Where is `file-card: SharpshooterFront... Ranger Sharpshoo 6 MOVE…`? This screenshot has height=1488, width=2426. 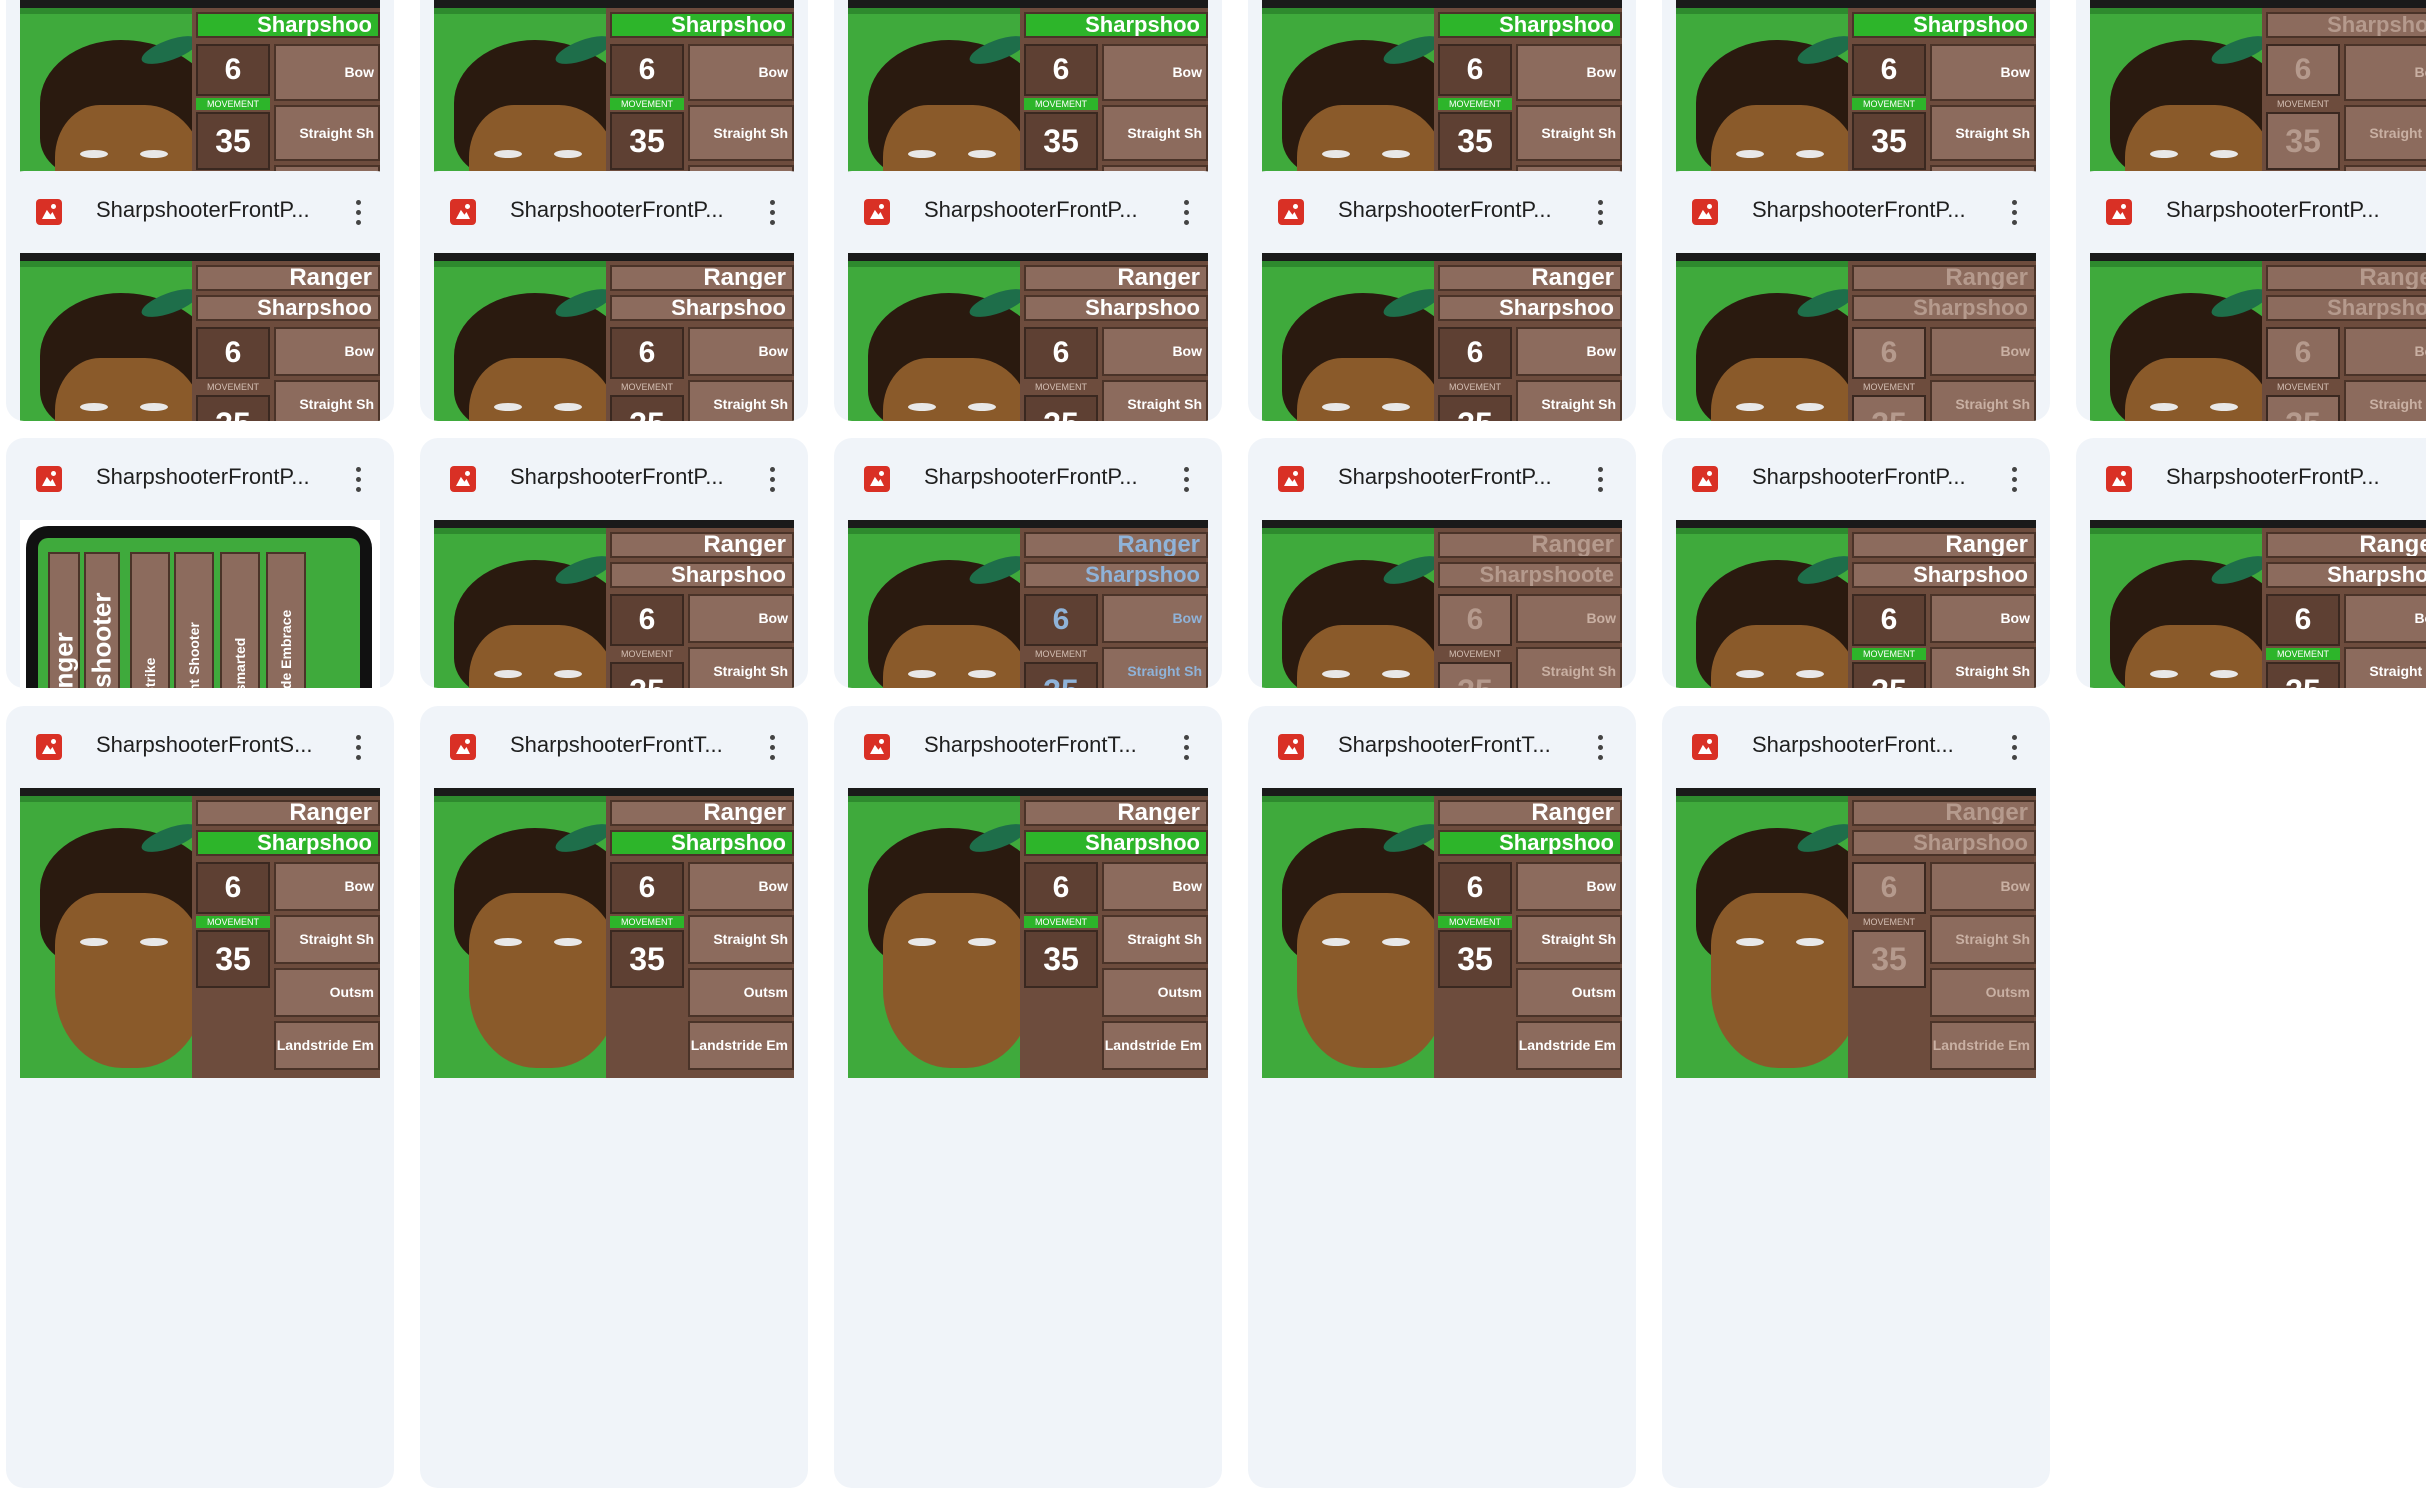
file-card: SharpshooterFront... Ranger Sharpshoo 6 MOVE… is located at coordinates (1856, 1097).